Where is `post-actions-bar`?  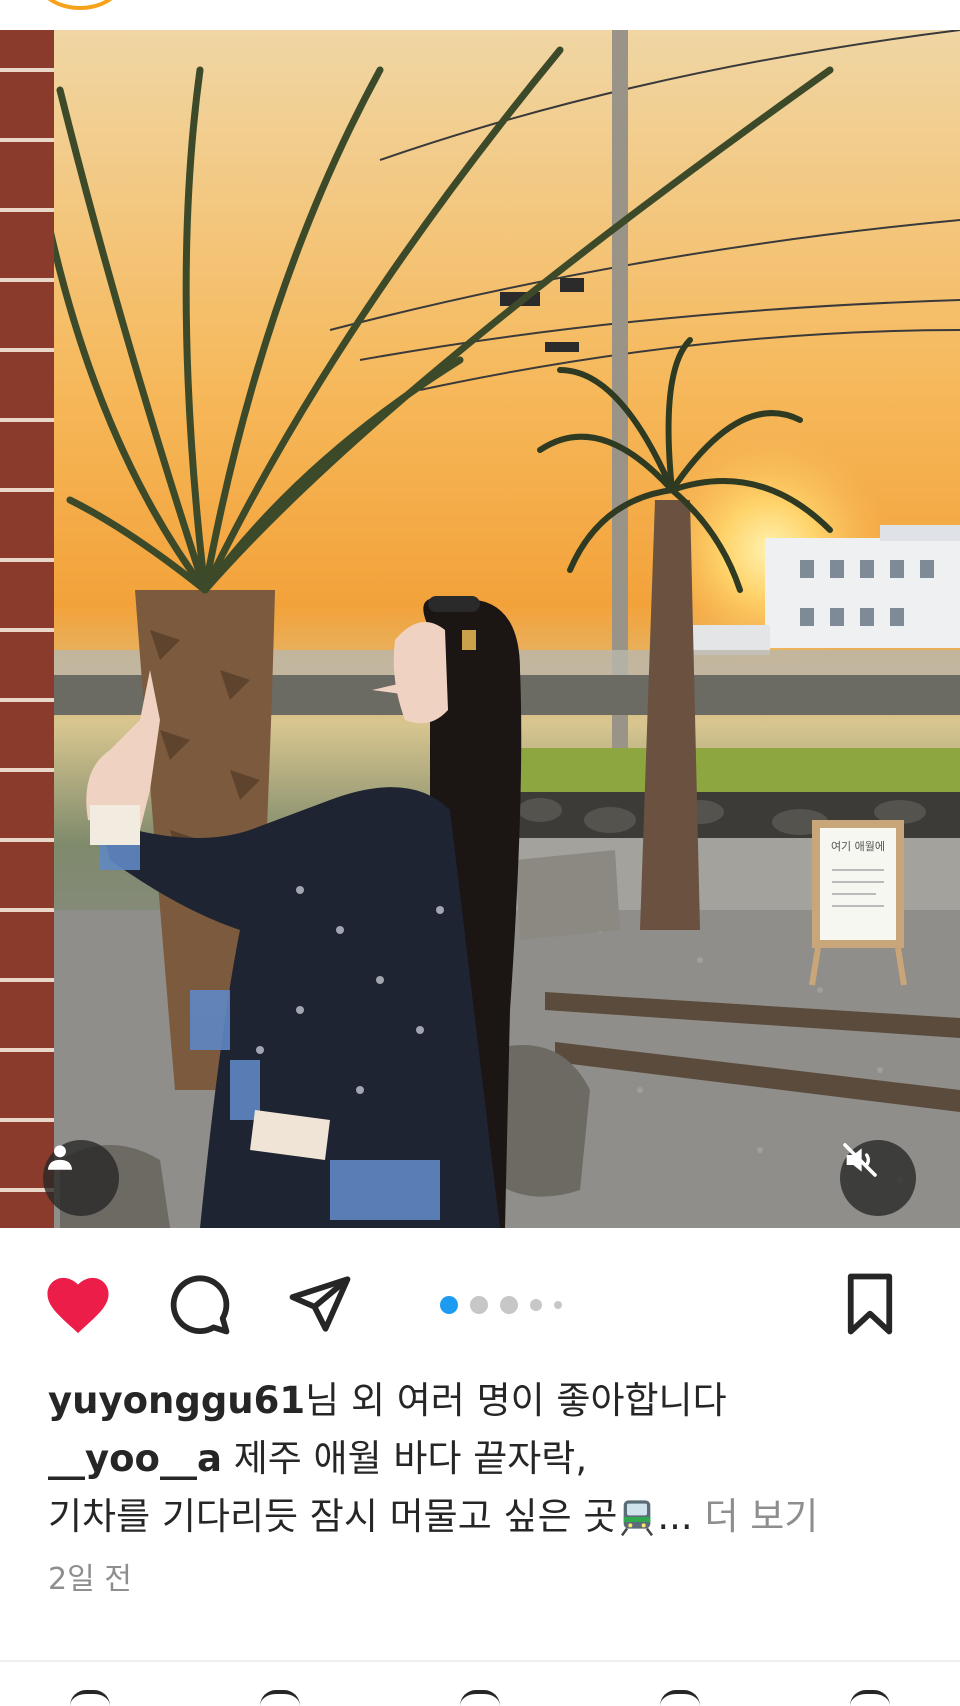
post-actions-bar is located at coordinates (480, 1302).